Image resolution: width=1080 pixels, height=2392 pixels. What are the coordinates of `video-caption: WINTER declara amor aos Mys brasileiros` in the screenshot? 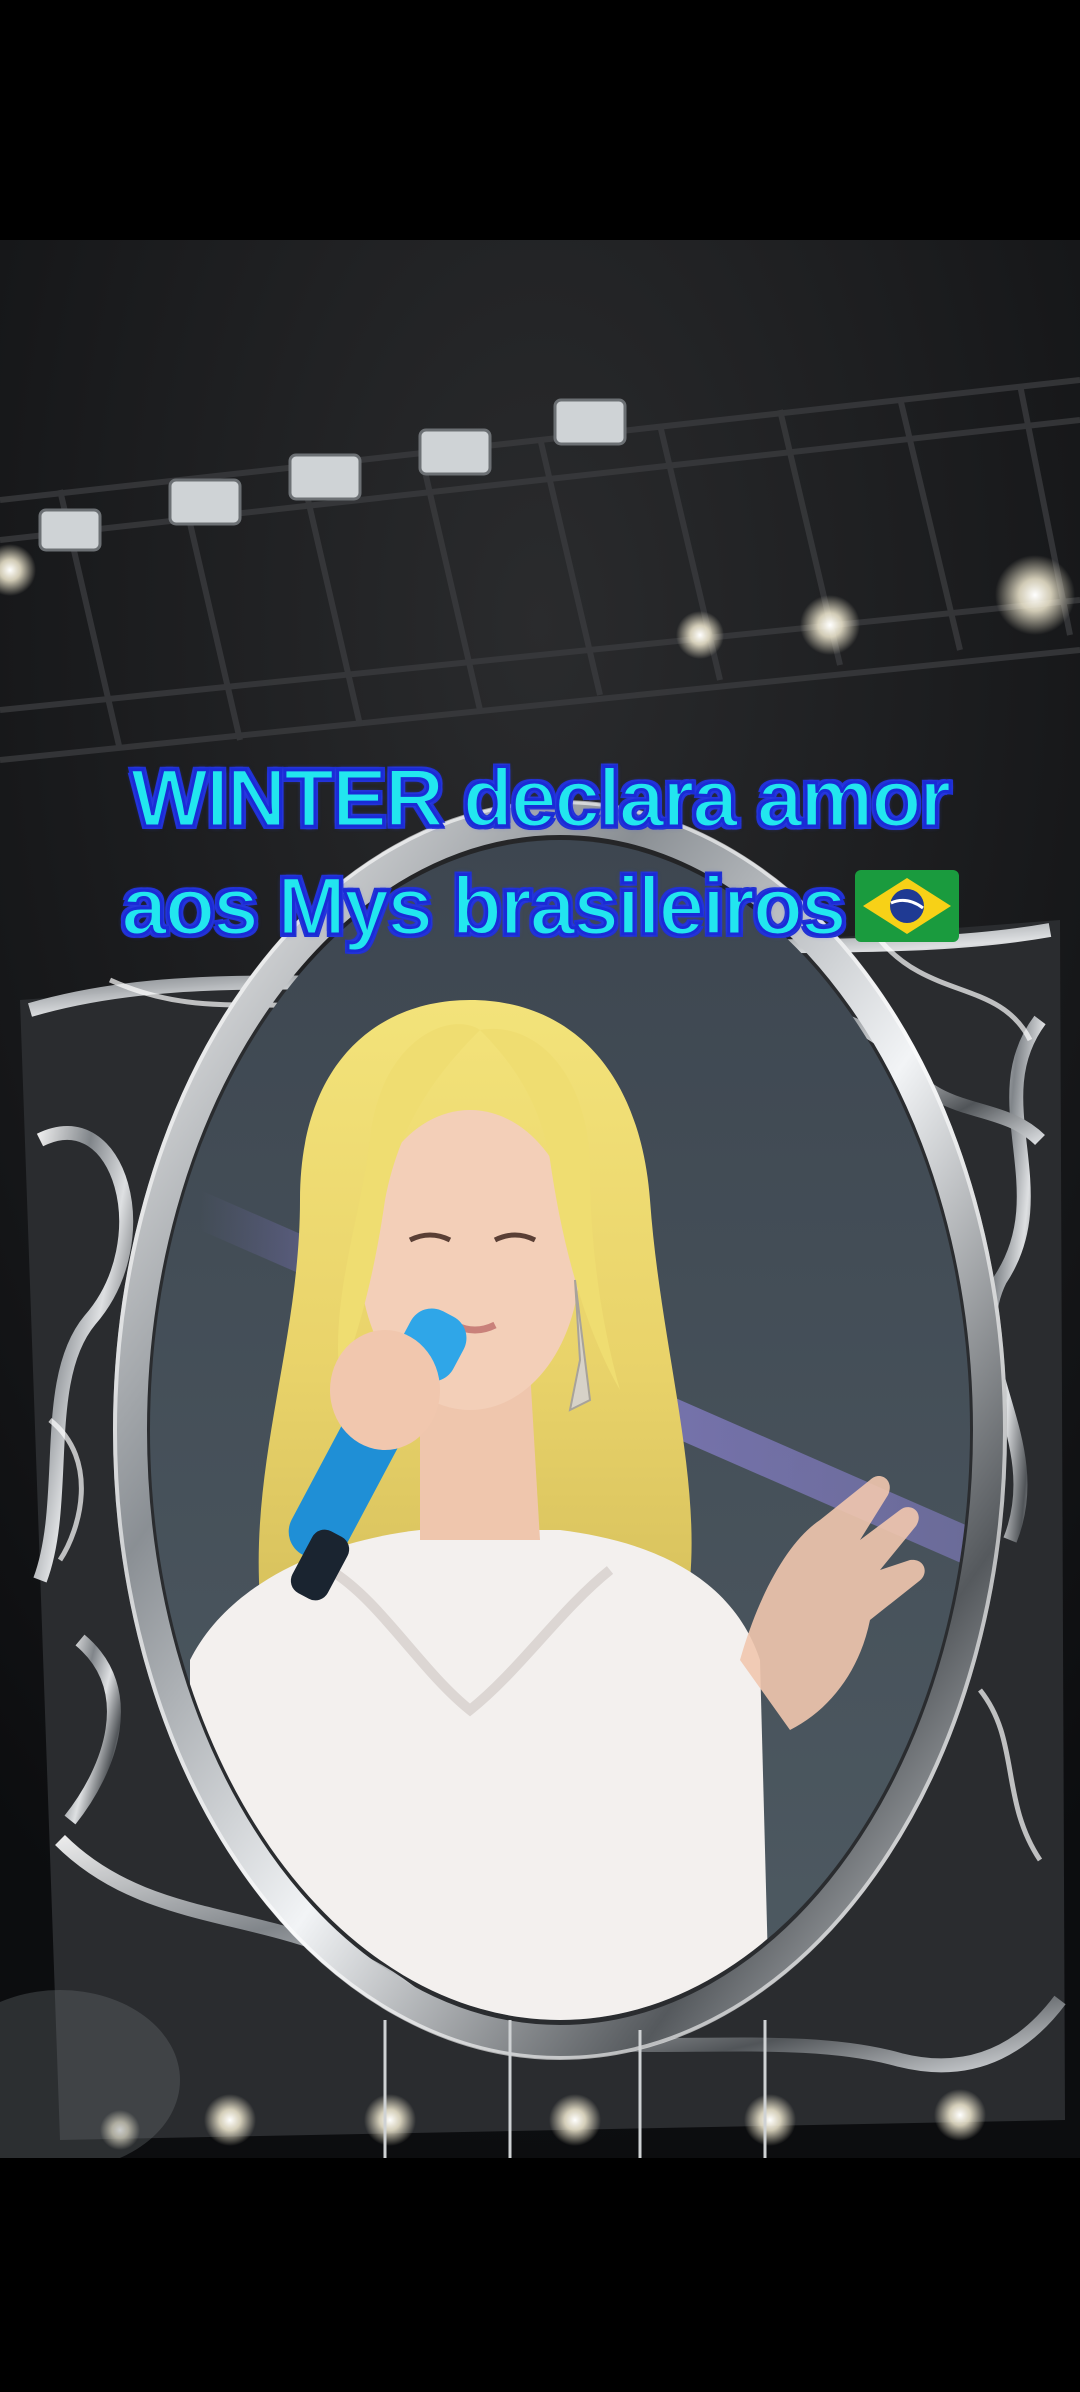 It's located at (540, 853).